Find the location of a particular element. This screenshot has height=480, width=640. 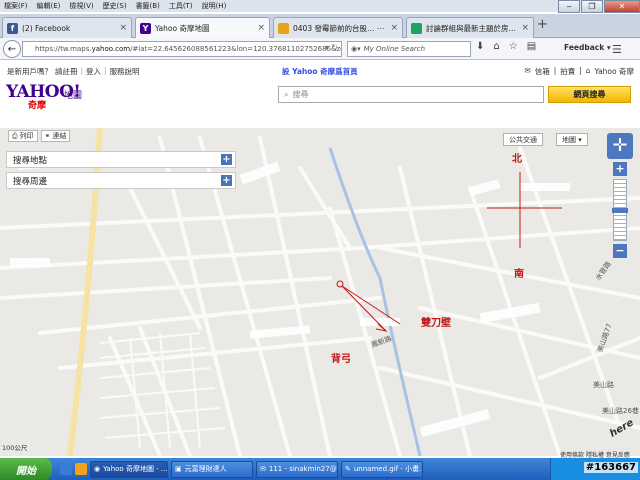

watermark-id: #163667 is located at coordinates (610, 467).